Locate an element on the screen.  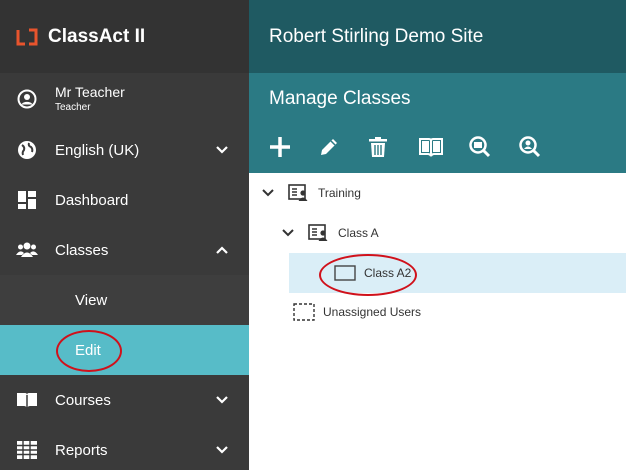
sidebar-user: Mr Teacher Teacher is located at coordinates (124, 99).